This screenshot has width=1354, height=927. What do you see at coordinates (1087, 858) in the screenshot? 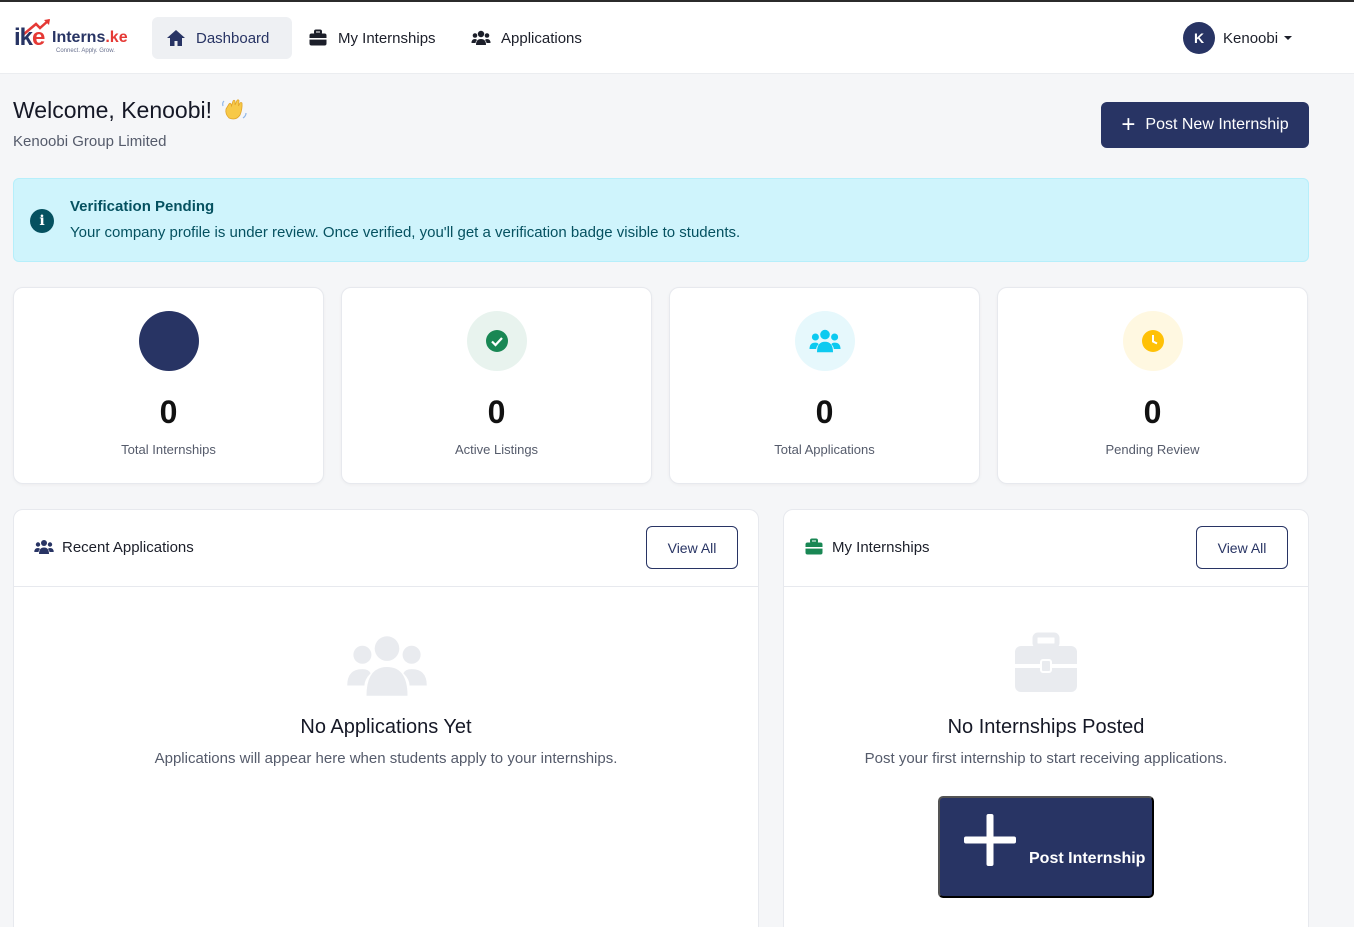
I see `post-internship-label: Post Internship` at bounding box center [1087, 858].